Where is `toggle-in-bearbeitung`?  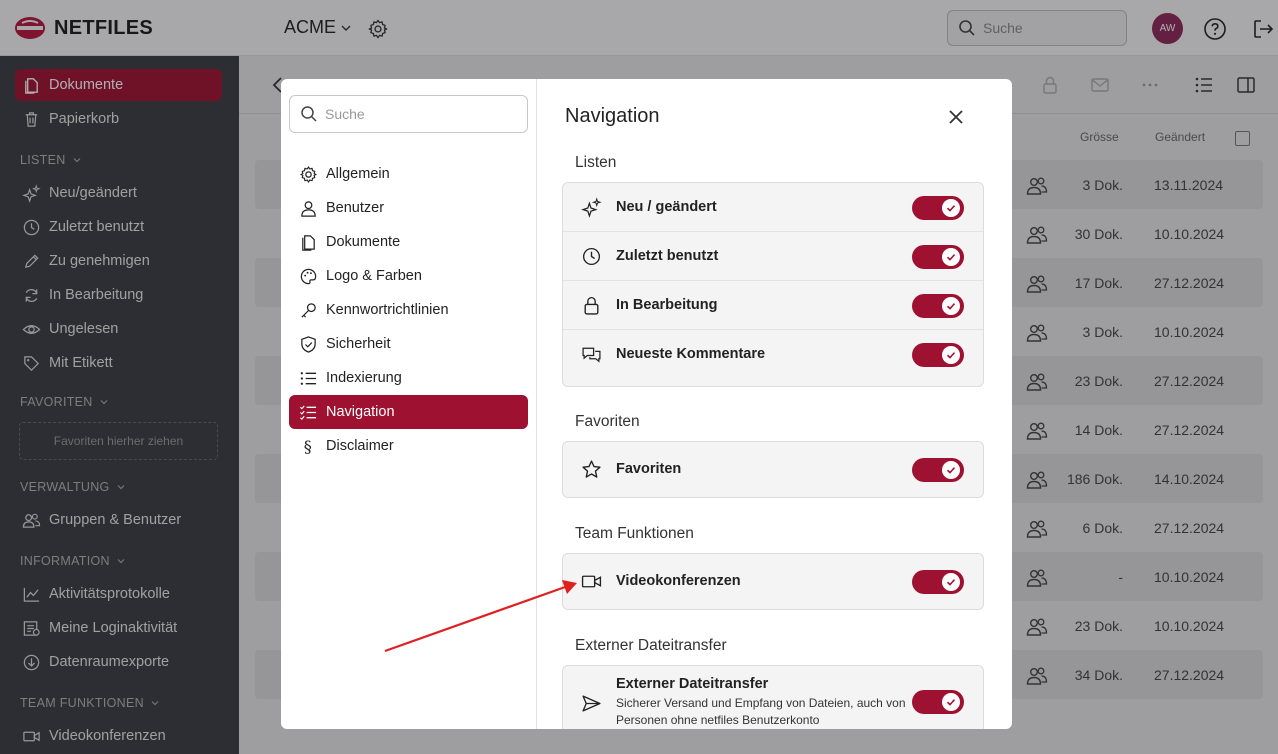 toggle-in-bearbeitung is located at coordinates (938, 306).